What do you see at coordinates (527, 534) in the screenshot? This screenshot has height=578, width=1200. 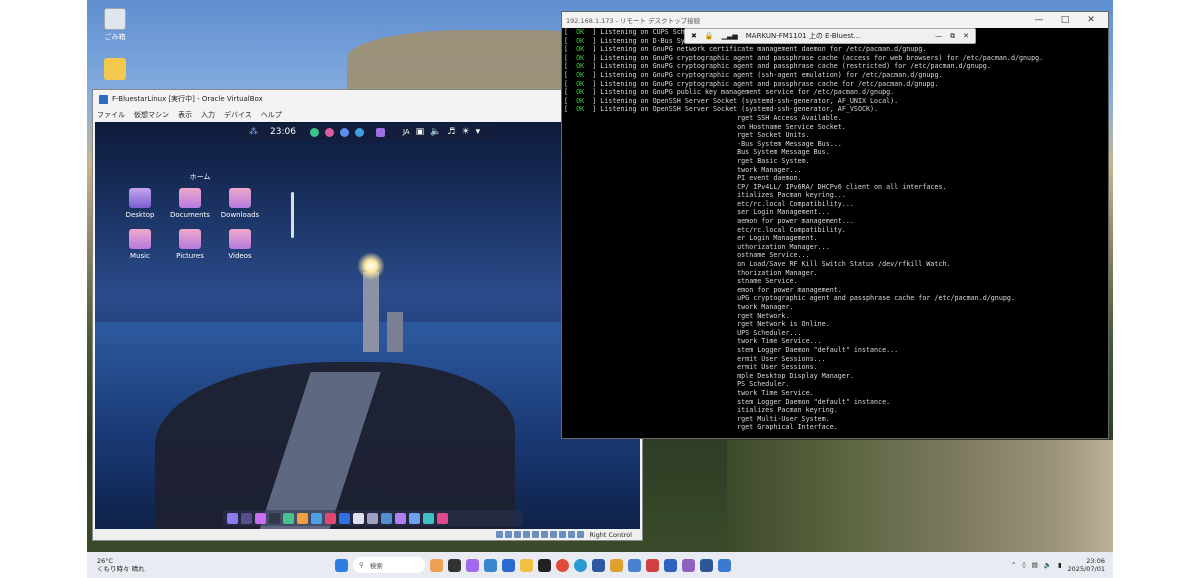 I see `network-icon` at bounding box center [527, 534].